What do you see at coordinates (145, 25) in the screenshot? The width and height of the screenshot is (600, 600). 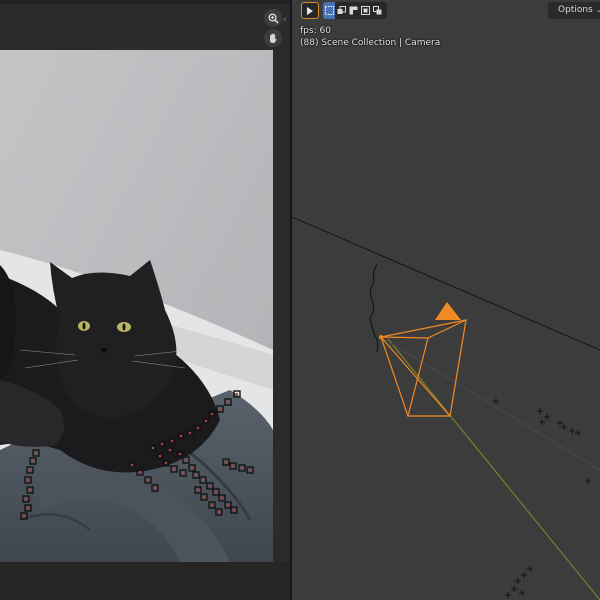 I see `clip-editor-header` at bounding box center [145, 25].